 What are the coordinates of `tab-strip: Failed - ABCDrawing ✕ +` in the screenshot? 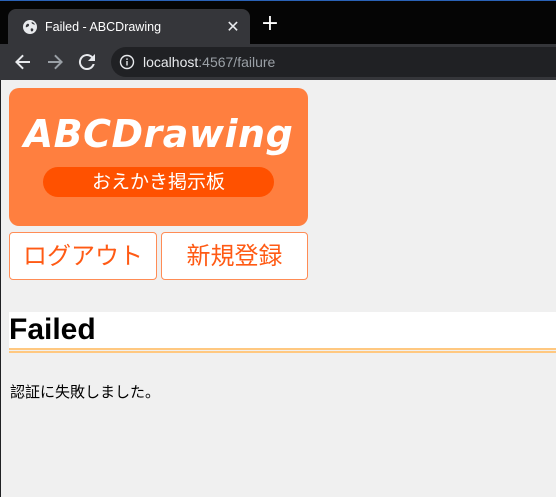 It's located at (278, 22).